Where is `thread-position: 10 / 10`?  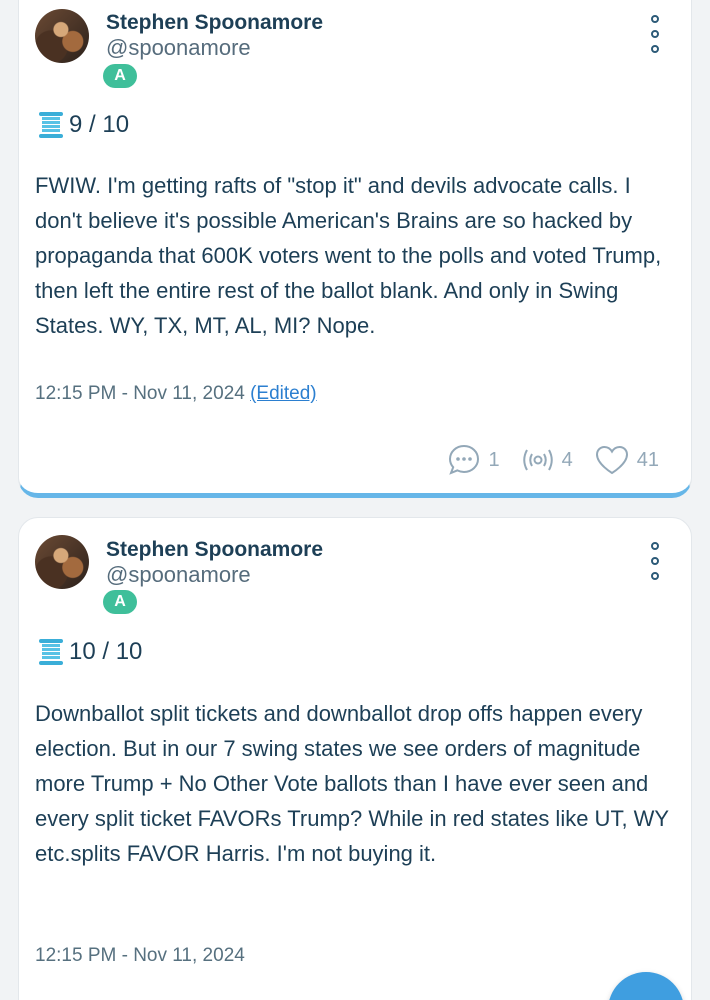 thread-position: 10 / 10 is located at coordinates (88, 652).